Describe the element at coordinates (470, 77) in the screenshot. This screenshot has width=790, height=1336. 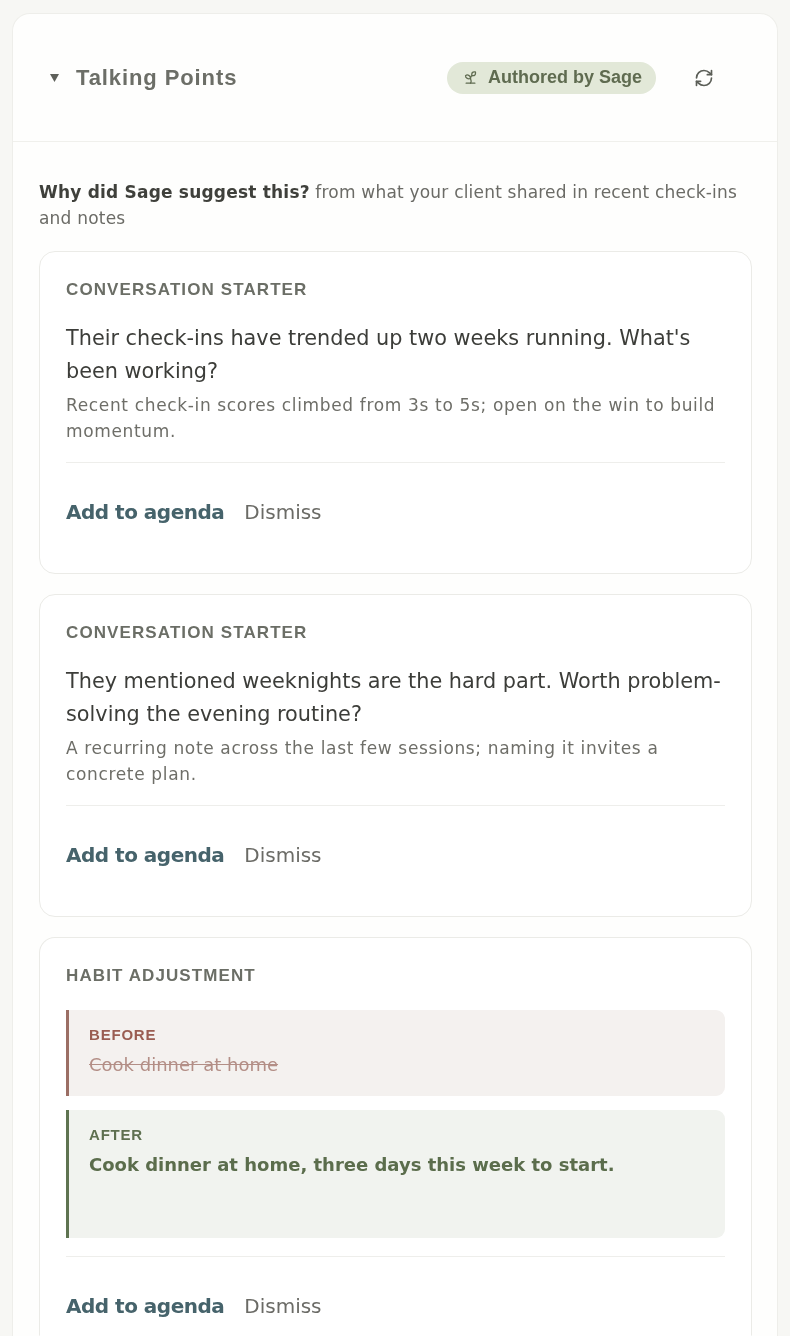
I see `sprout-icon` at that location.